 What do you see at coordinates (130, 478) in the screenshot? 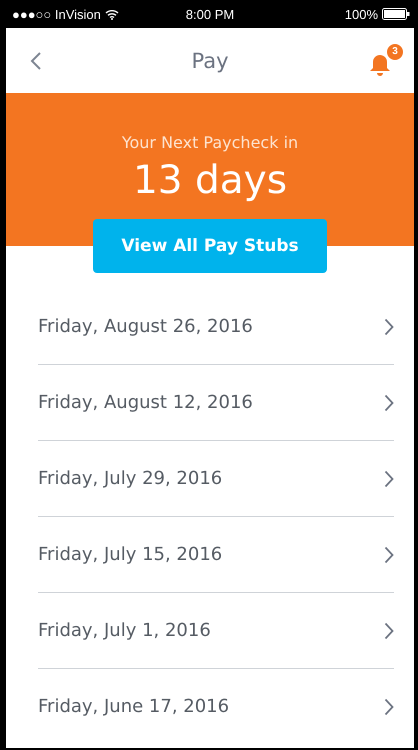
I see `pay-date-label: Friday, July 29, 2016` at bounding box center [130, 478].